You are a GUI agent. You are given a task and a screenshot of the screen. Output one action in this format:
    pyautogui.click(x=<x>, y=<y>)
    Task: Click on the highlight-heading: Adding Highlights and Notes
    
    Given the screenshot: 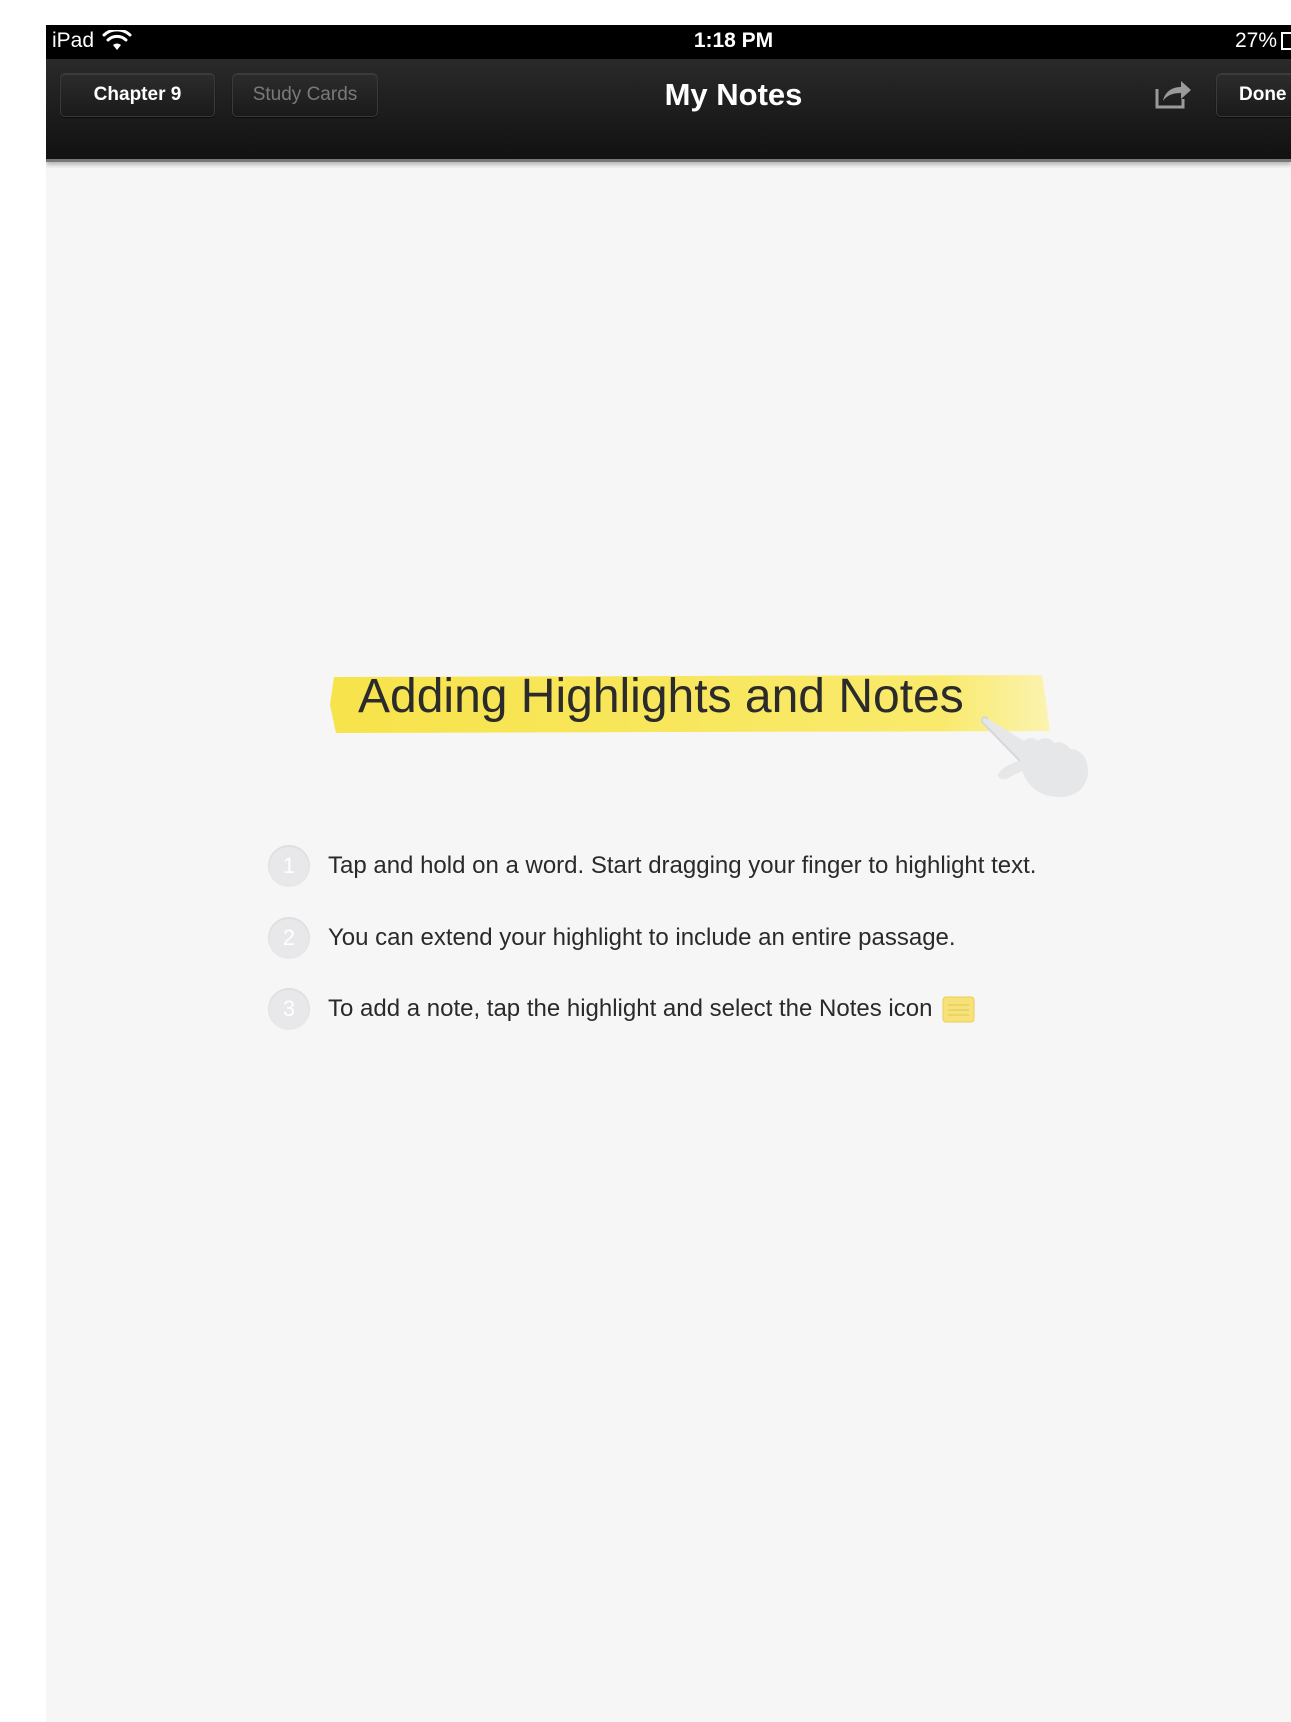 What is the action you would take?
    pyautogui.click(x=715, y=733)
    